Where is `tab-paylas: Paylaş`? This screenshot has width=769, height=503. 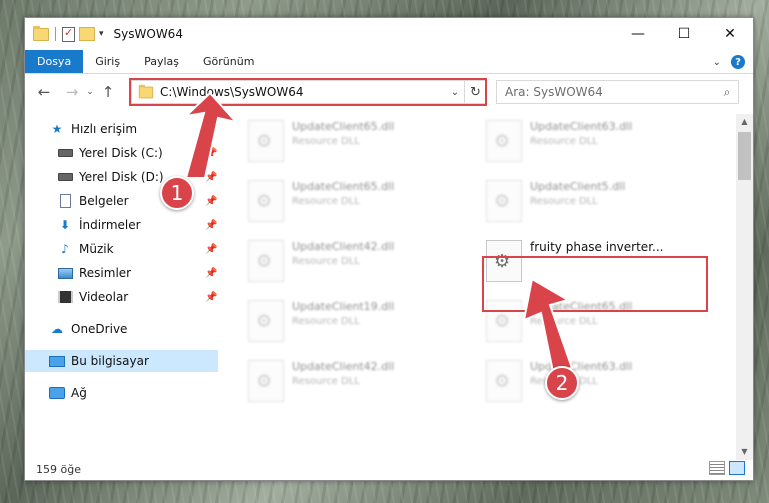 tab-paylas: Paylaş is located at coordinates (161, 61).